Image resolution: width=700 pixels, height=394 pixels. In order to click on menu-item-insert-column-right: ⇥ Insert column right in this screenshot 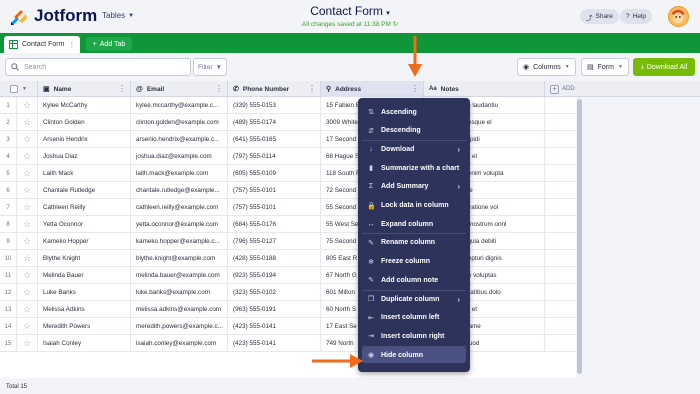, I will do `click(414, 336)`.